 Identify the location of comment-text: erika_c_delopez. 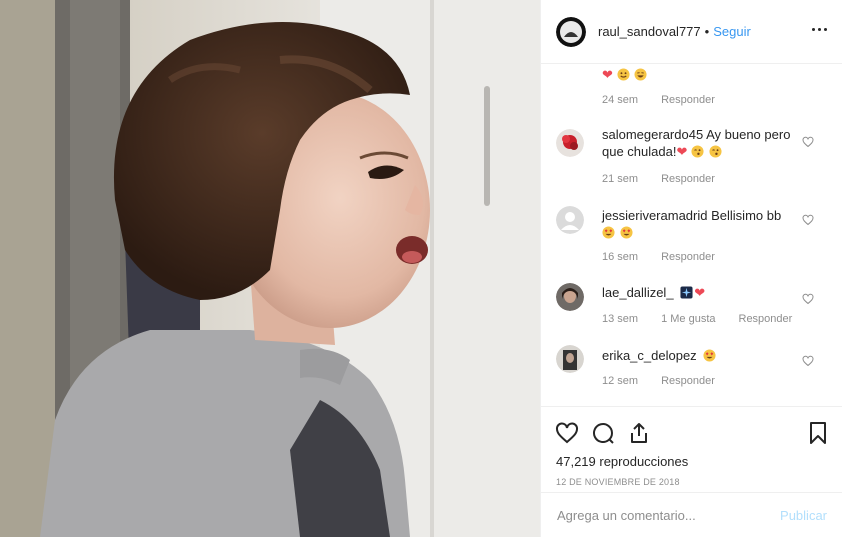
(702, 355).